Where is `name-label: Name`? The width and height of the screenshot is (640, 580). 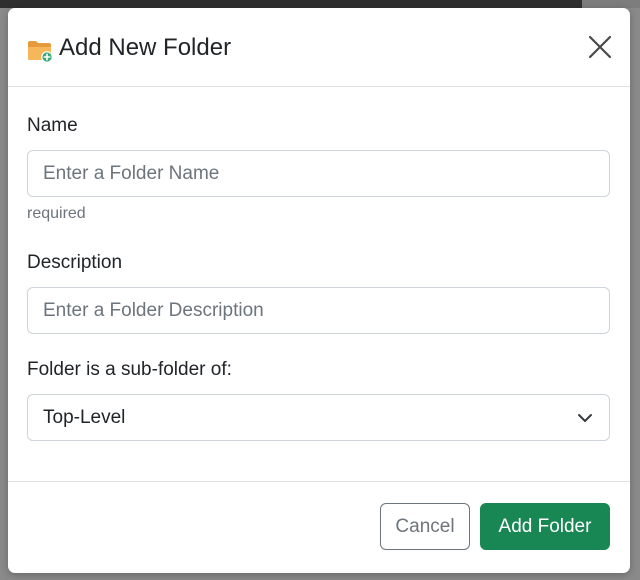 name-label: Name is located at coordinates (52, 125).